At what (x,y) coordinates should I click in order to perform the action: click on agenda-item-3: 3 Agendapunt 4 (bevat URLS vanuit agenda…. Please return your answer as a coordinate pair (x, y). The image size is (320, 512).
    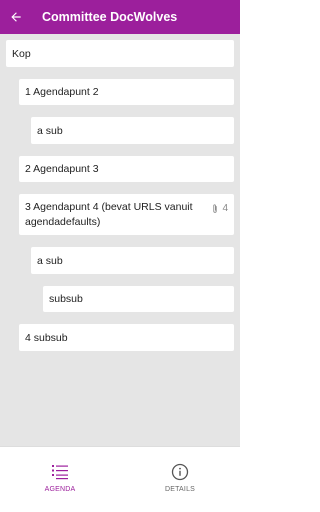
    Looking at the image, I should click on (126, 214).